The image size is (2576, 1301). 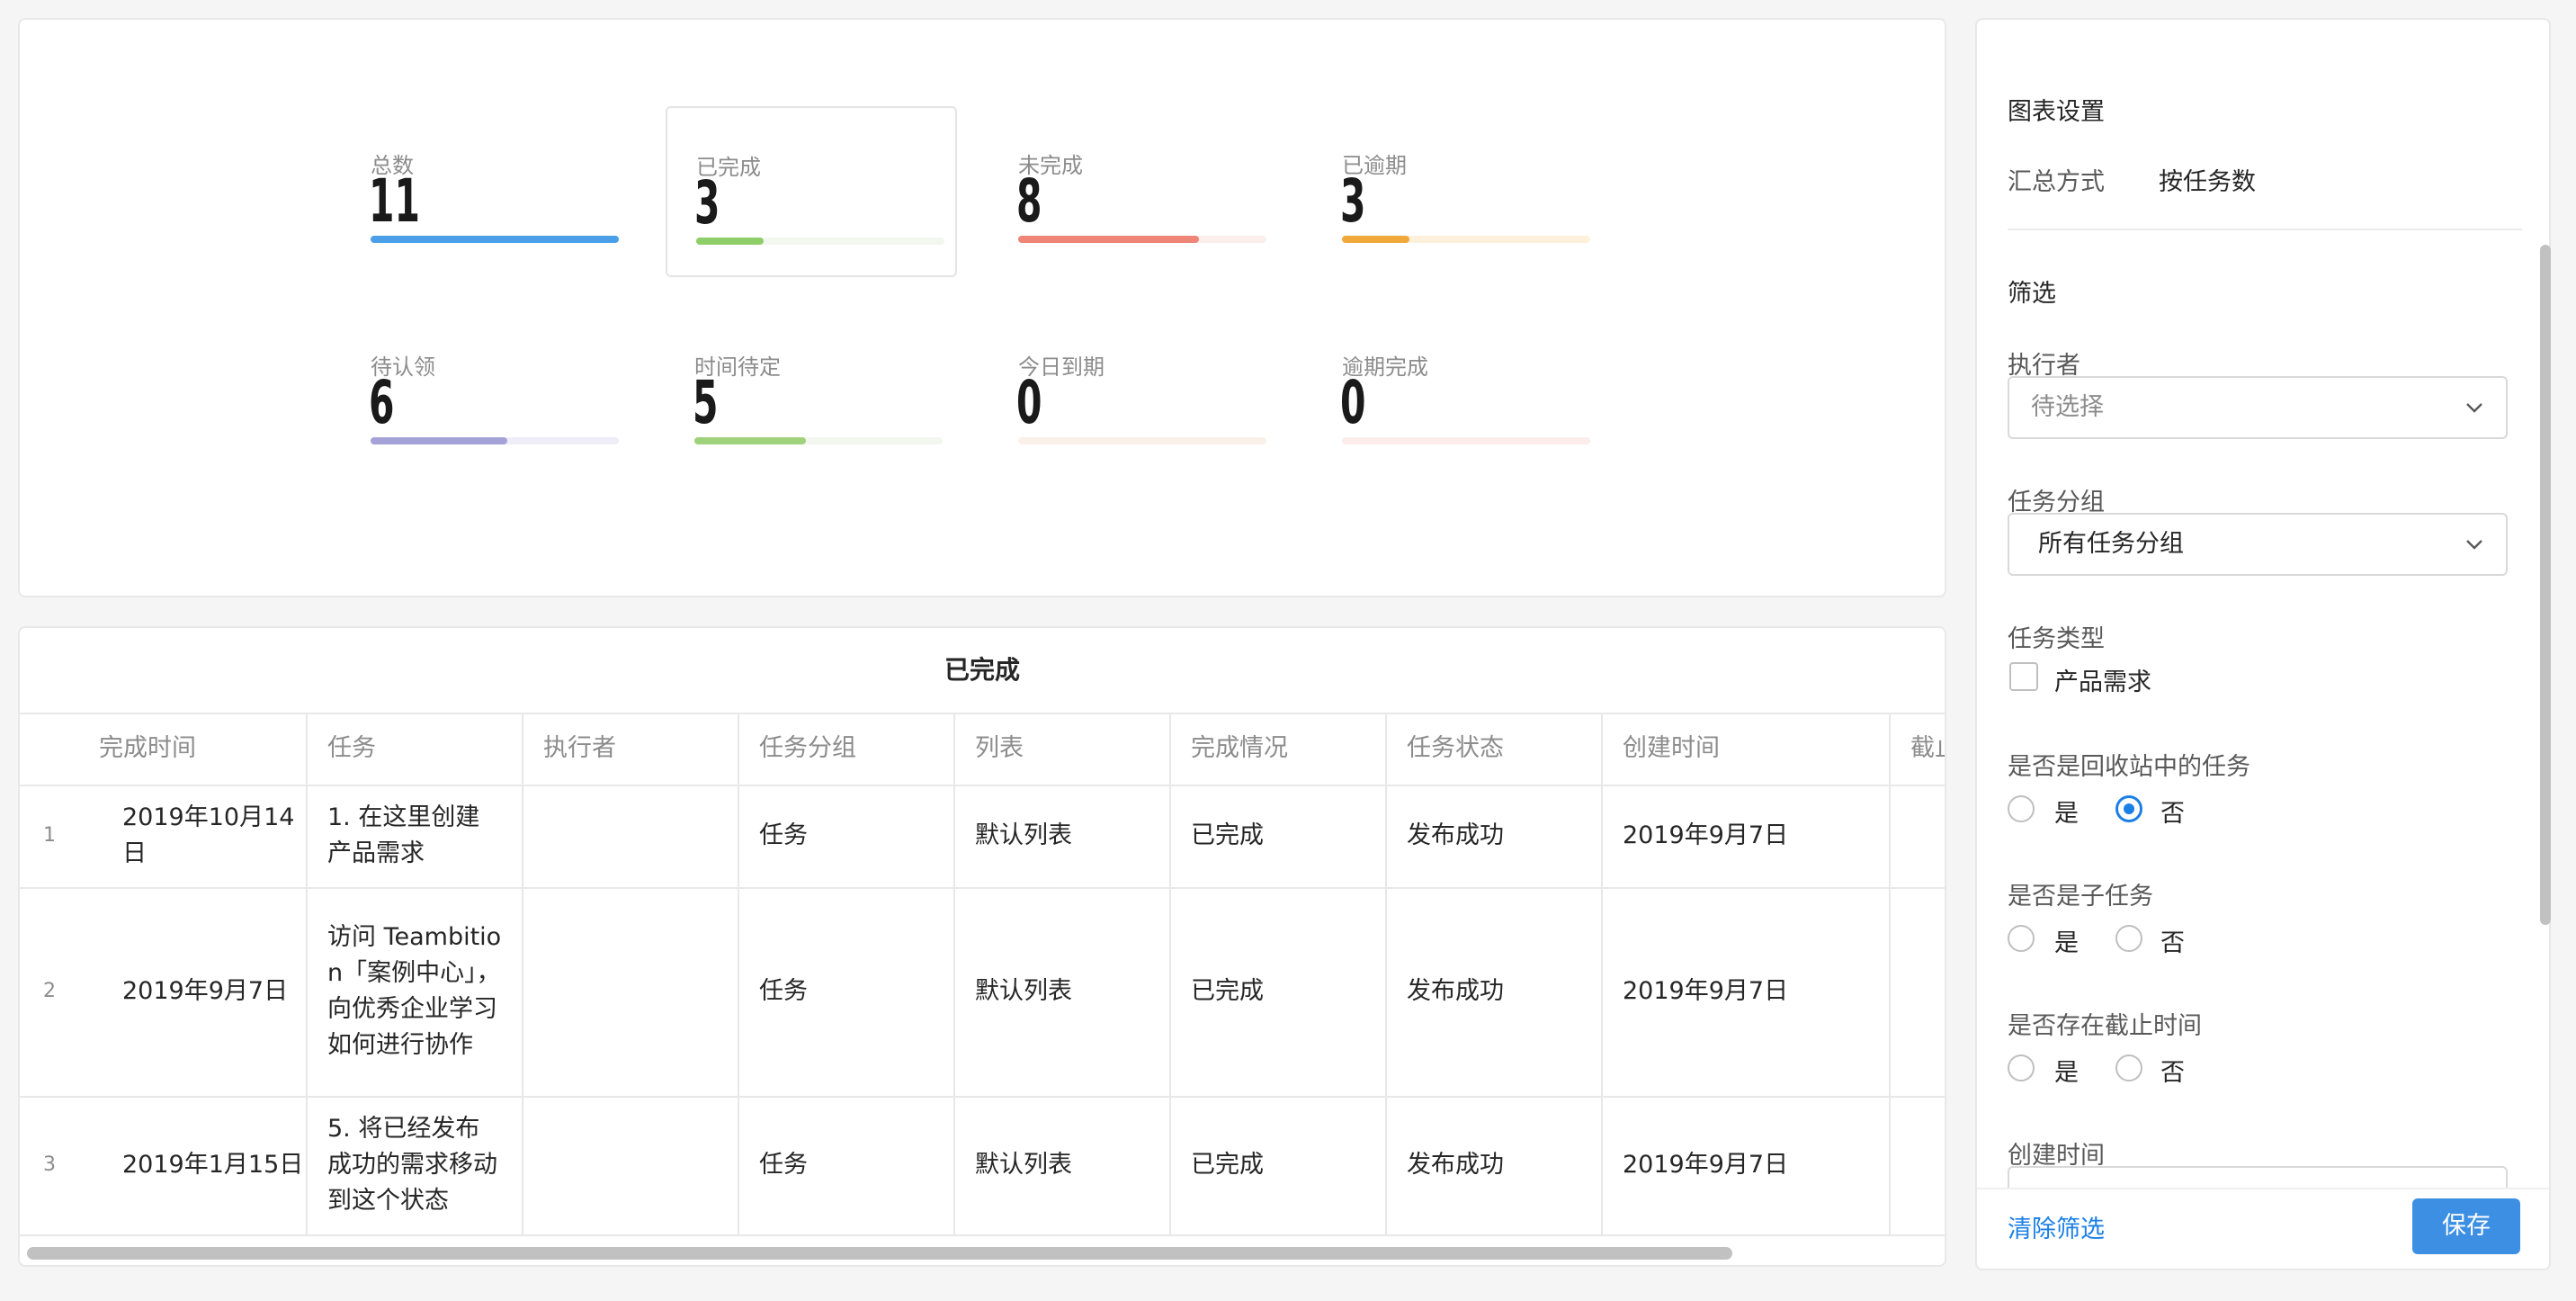 What do you see at coordinates (2128, 938) in the screenshot?
I see `subtask-no-radio` at bounding box center [2128, 938].